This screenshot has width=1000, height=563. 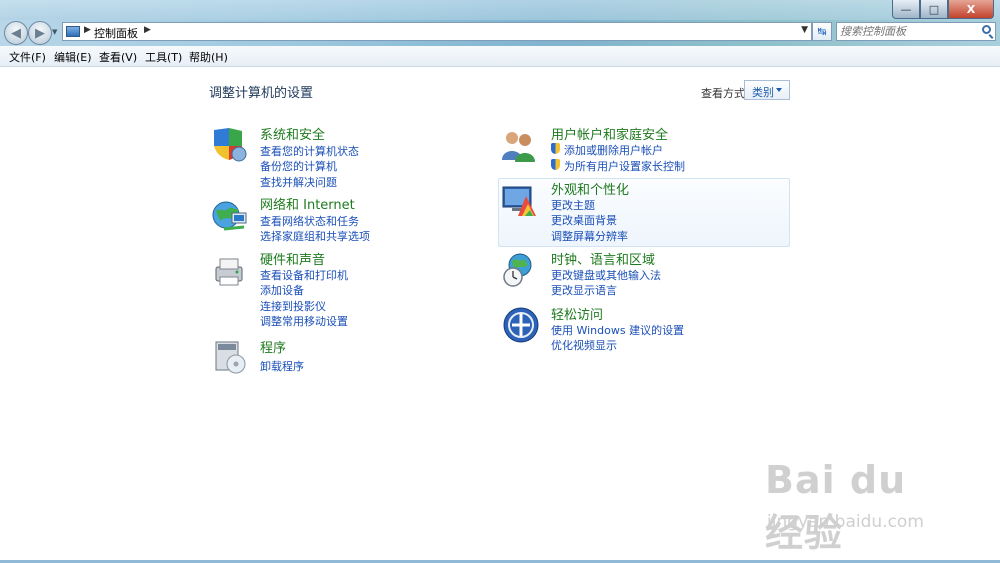 I want to click on hover-highlight, so click(x=644, y=212).